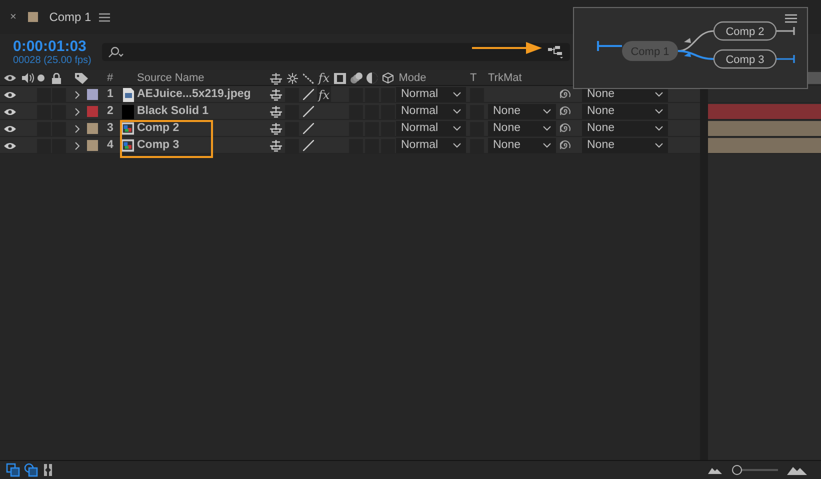 Image resolution: width=821 pixels, height=479 pixels. What do you see at coordinates (745, 59) in the screenshot?
I see `flow-node: Comp 3` at bounding box center [745, 59].